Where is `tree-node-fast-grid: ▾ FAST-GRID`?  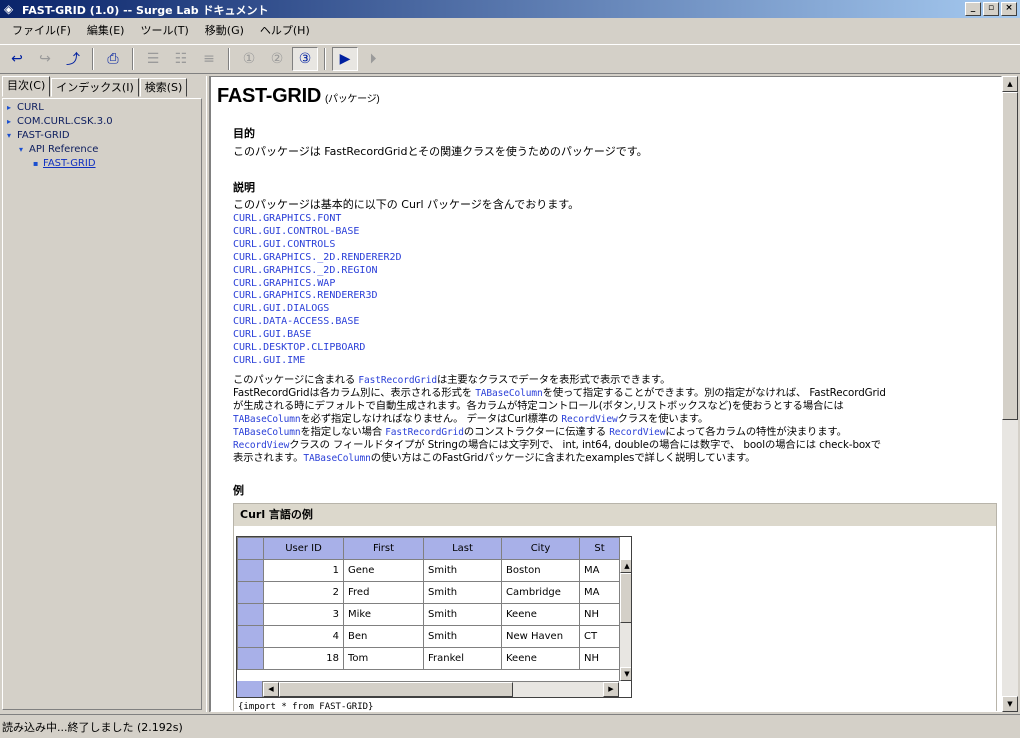
tree-node-fast-grid: ▾ FAST-GRID is located at coordinates (102, 136).